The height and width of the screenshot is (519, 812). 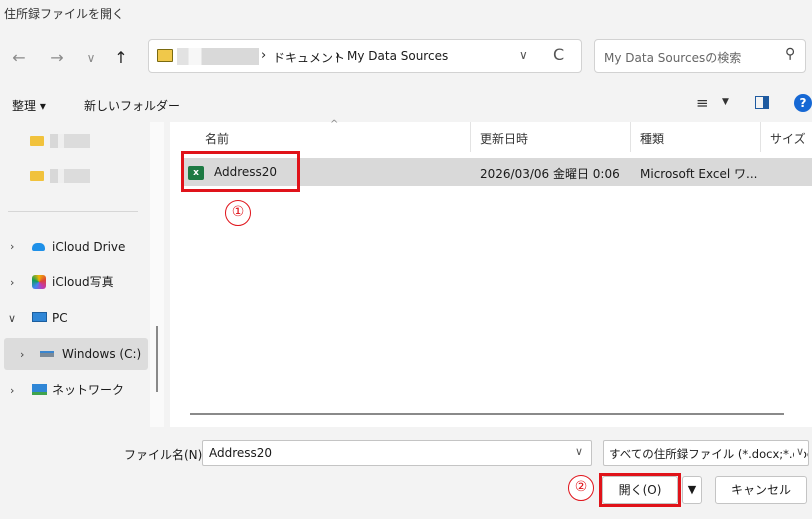 What do you see at coordinates (790, 54) in the screenshot?
I see `search-icon: ⚲` at bounding box center [790, 54].